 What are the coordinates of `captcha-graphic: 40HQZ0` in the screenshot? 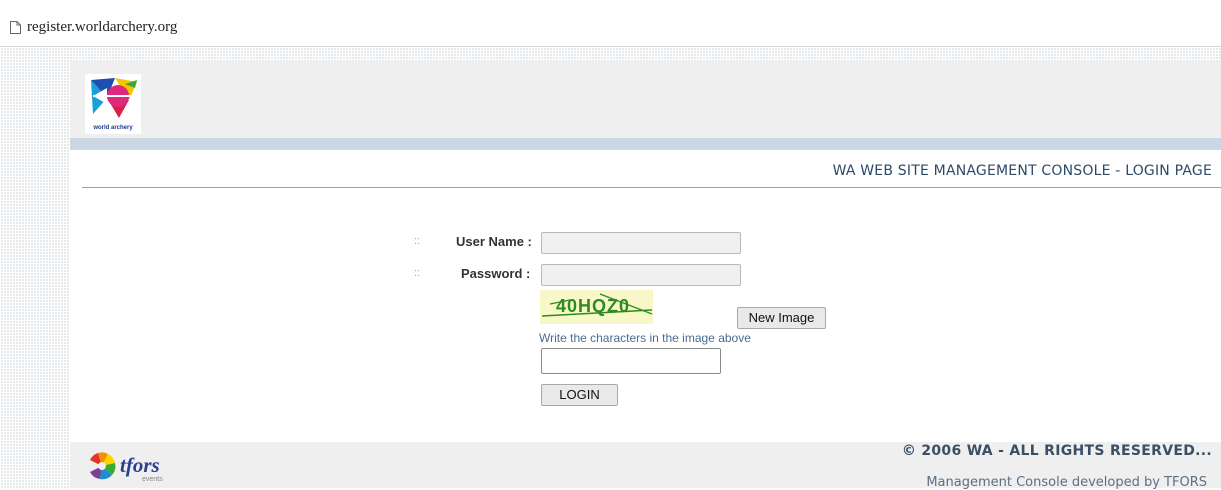 It's located at (596, 307).